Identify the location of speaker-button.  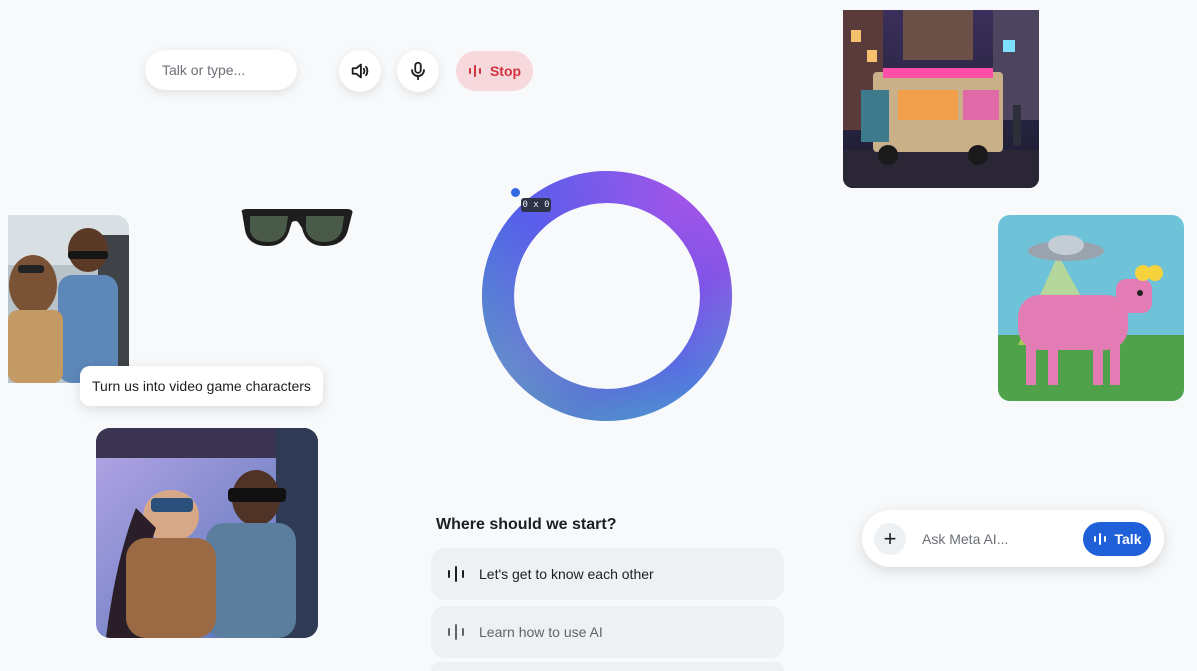
(360, 71).